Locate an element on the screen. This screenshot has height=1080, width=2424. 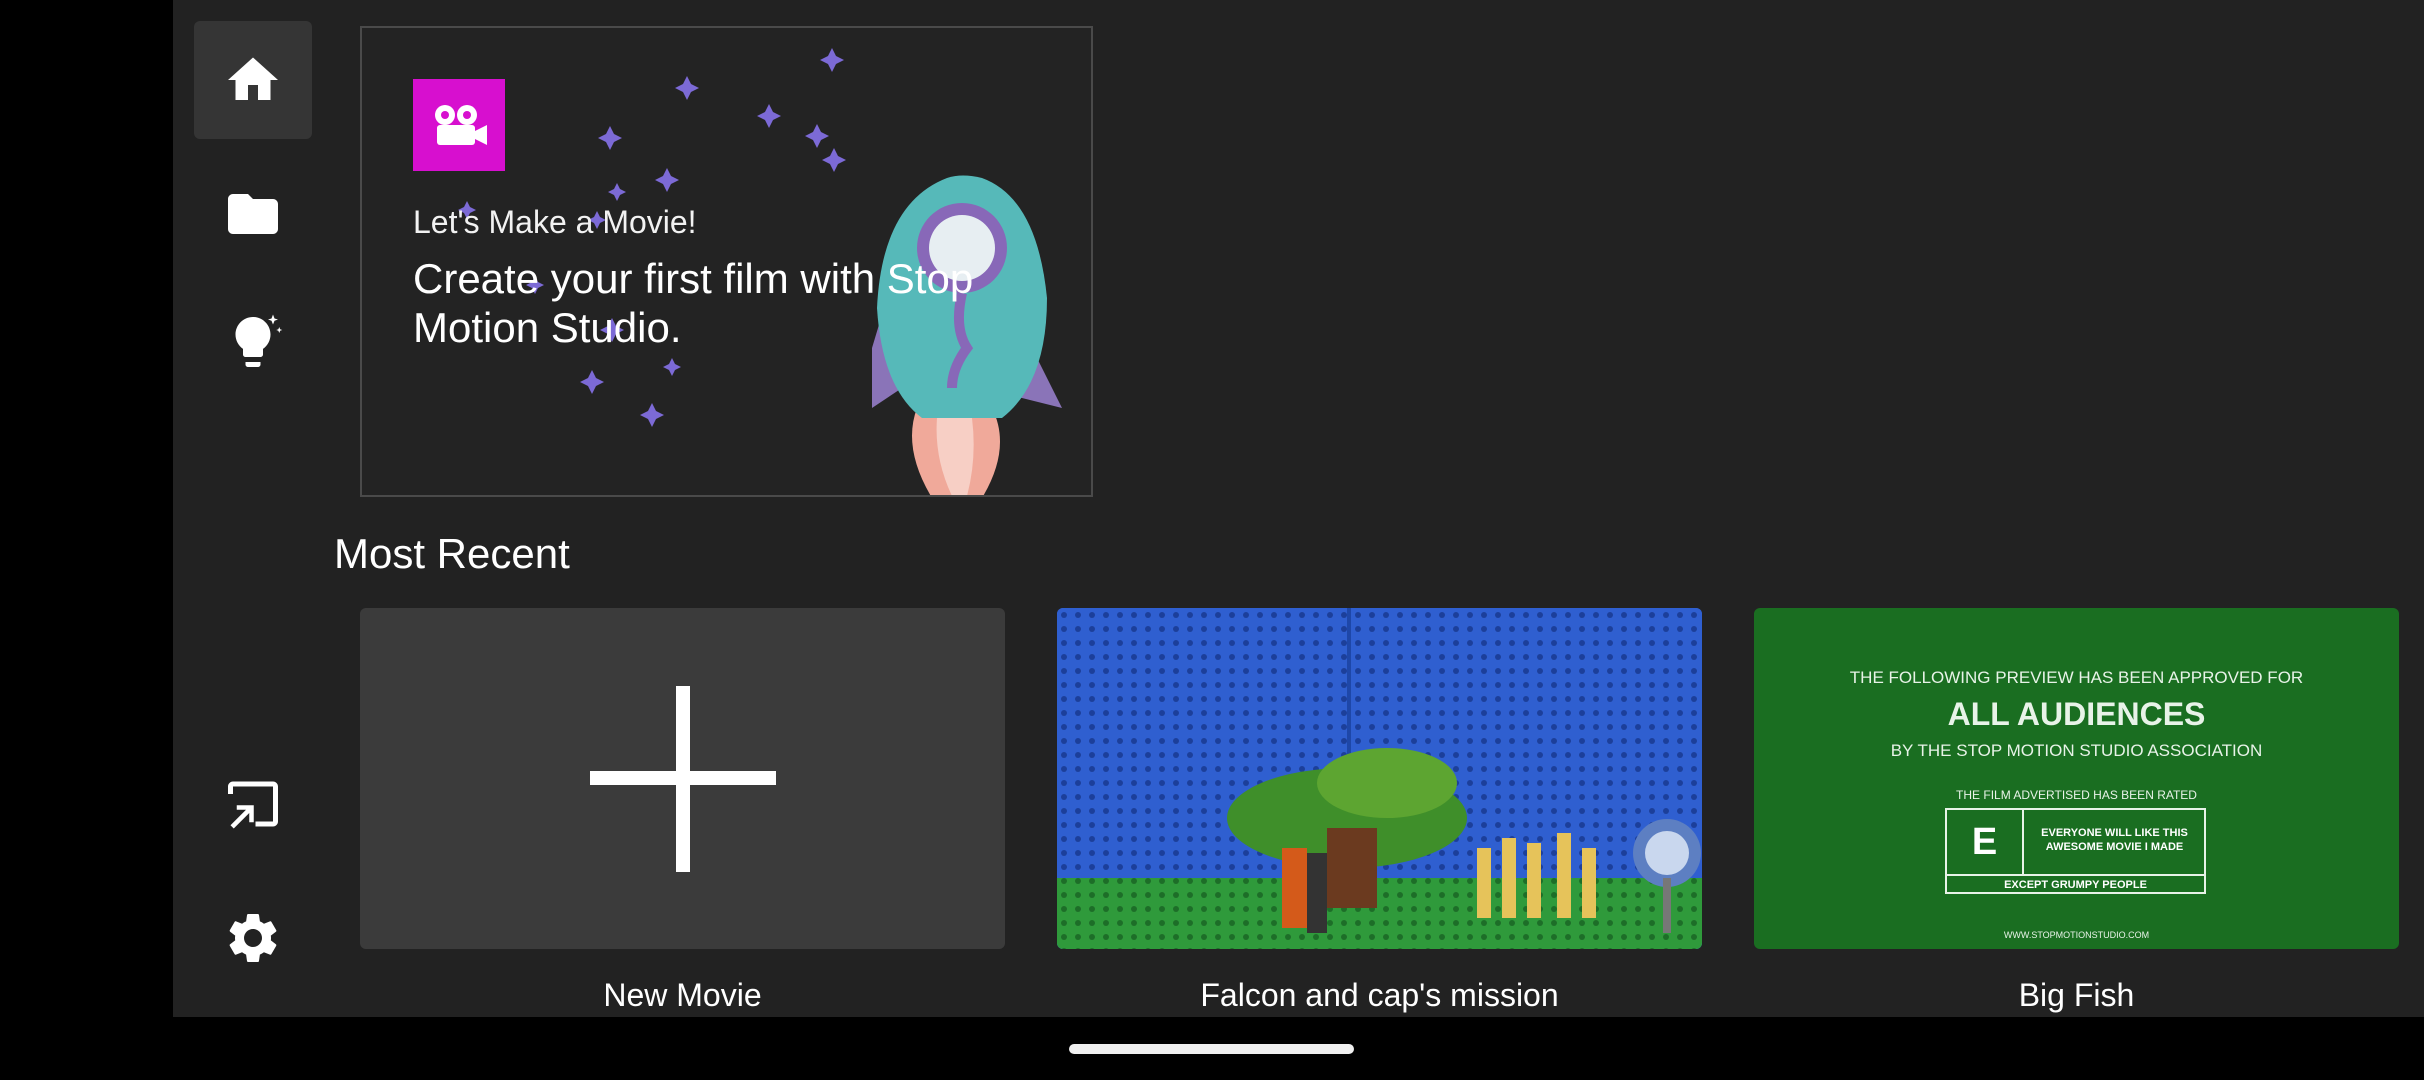
movie-thumbnail-falcon is located at coordinates (1379, 778).